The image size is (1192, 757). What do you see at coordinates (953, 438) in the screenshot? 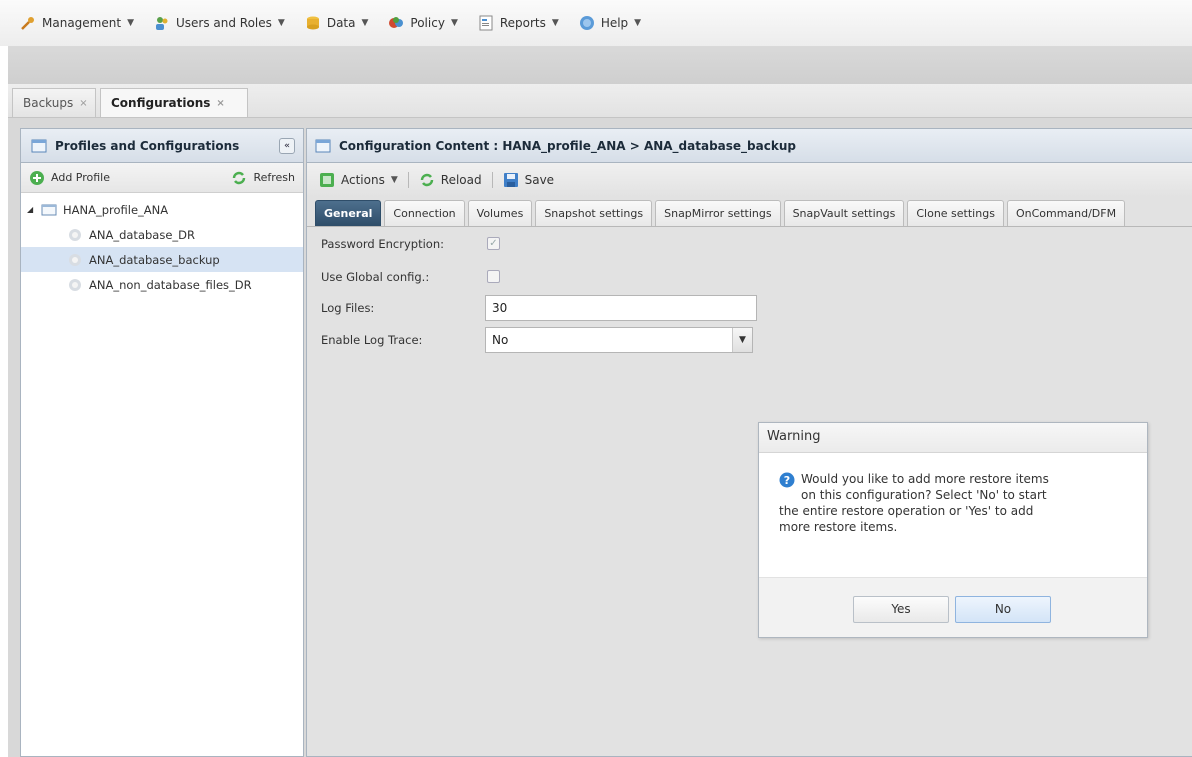
I see `dialog-title: Warning` at bounding box center [953, 438].